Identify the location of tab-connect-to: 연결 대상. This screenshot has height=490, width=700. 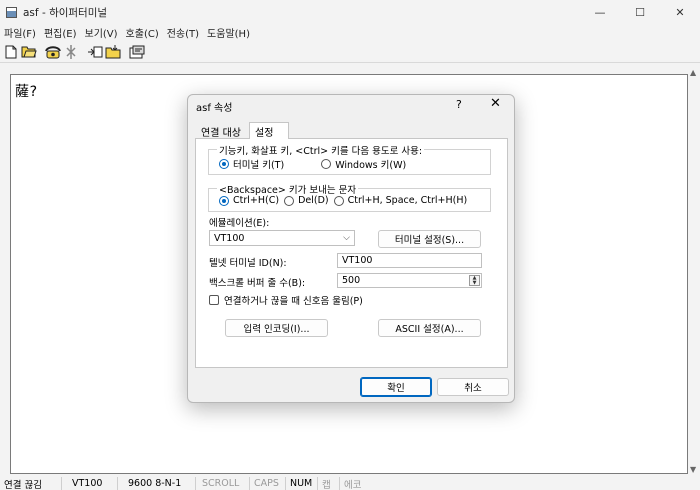
(221, 131).